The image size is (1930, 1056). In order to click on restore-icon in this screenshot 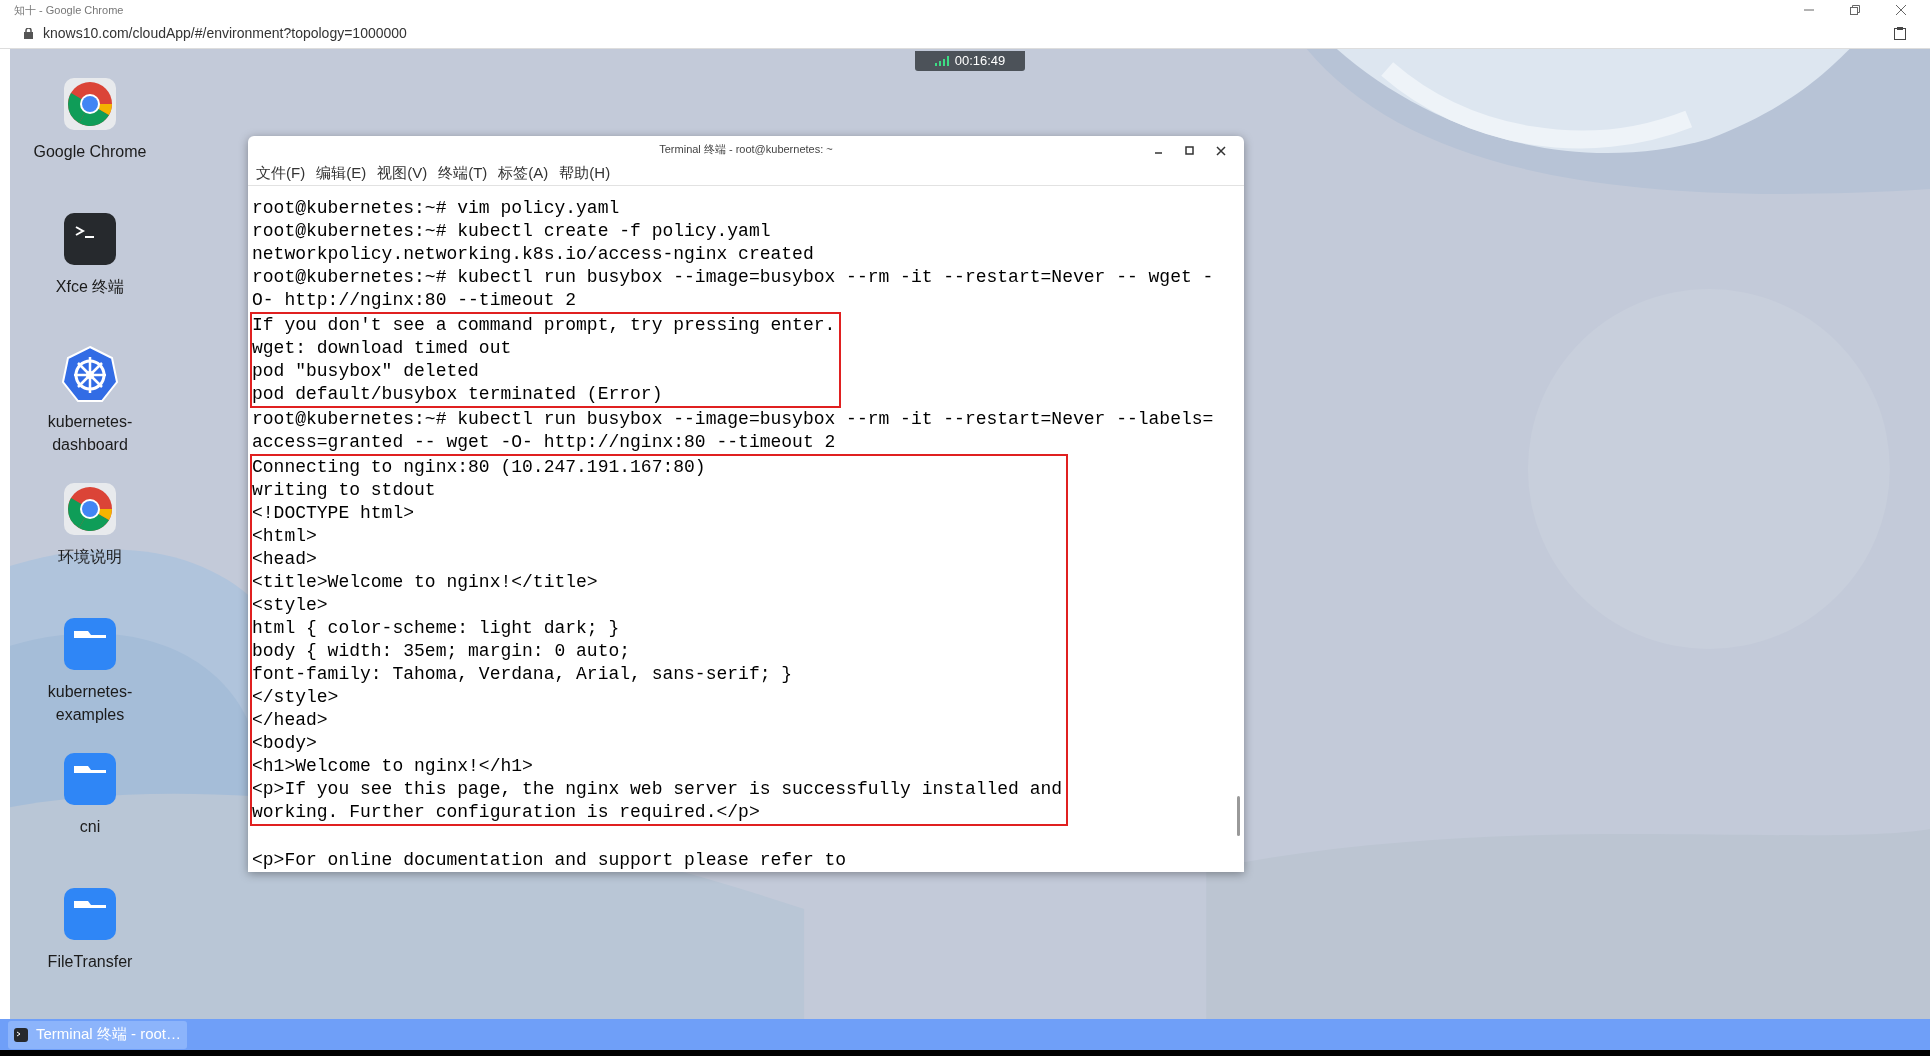, I will do `click(1855, 9)`.